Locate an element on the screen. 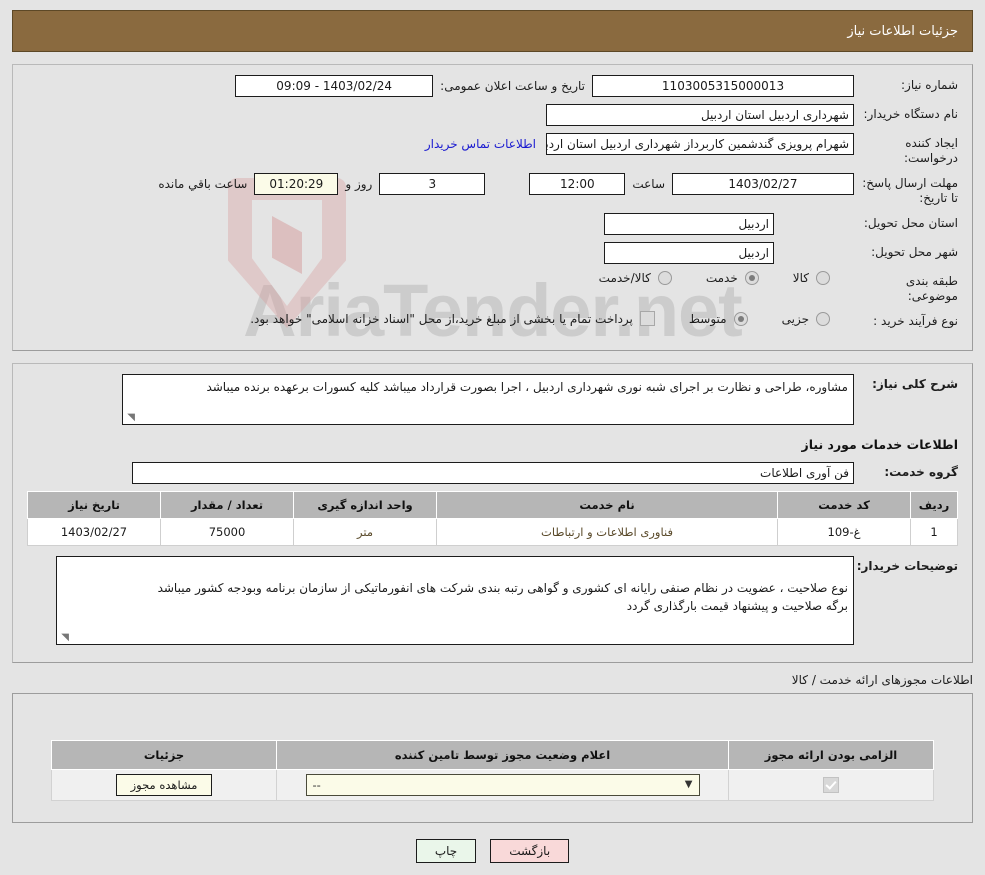 The image size is (985, 875). service-group-row: گروه خدمت: فن آوری اطلاعات is located at coordinates (492, 473).